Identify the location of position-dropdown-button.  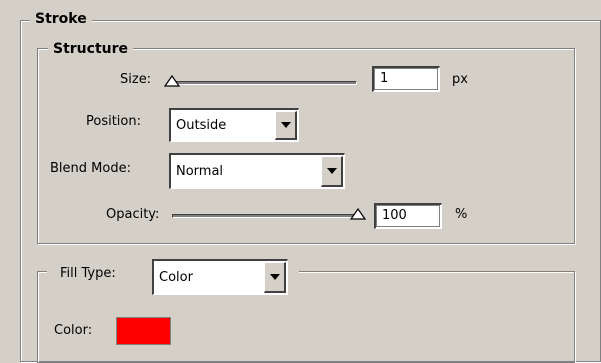
(286, 125).